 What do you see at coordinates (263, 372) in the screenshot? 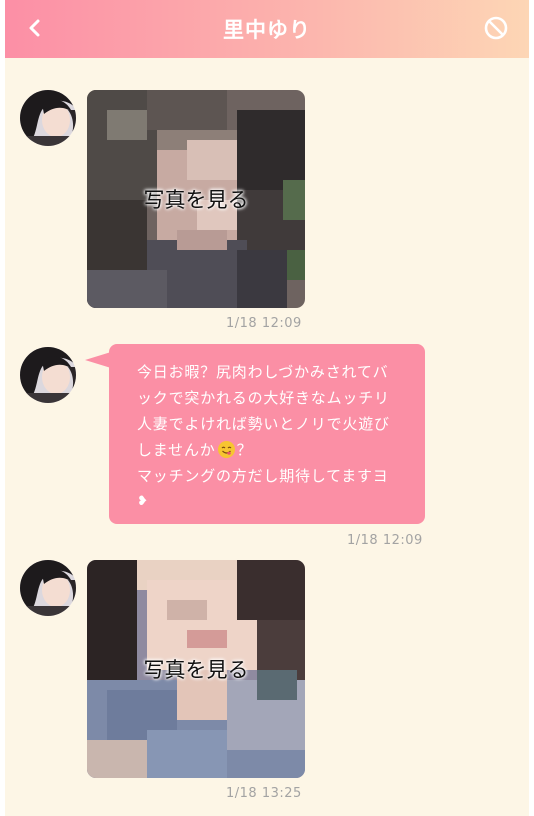
I see `message-line: 今日お暇？尻肉わしづかみされてバ` at bounding box center [263, 372].